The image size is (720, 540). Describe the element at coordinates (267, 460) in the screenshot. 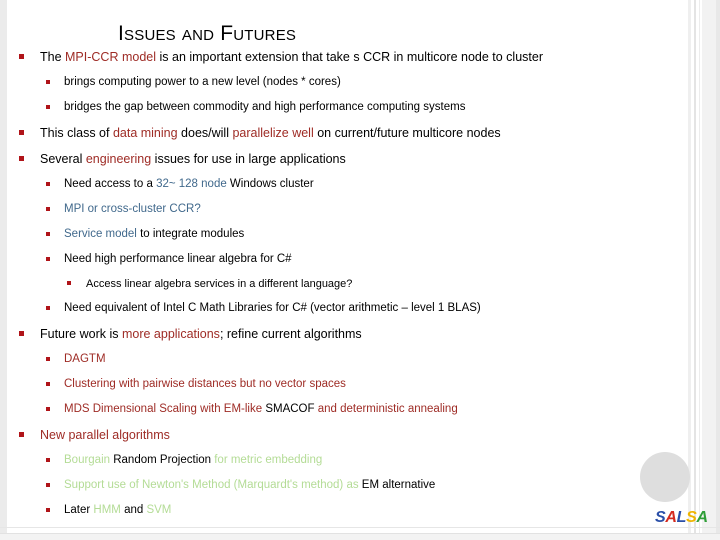

I see `bullet-text-run: for metric embedding` at that location.